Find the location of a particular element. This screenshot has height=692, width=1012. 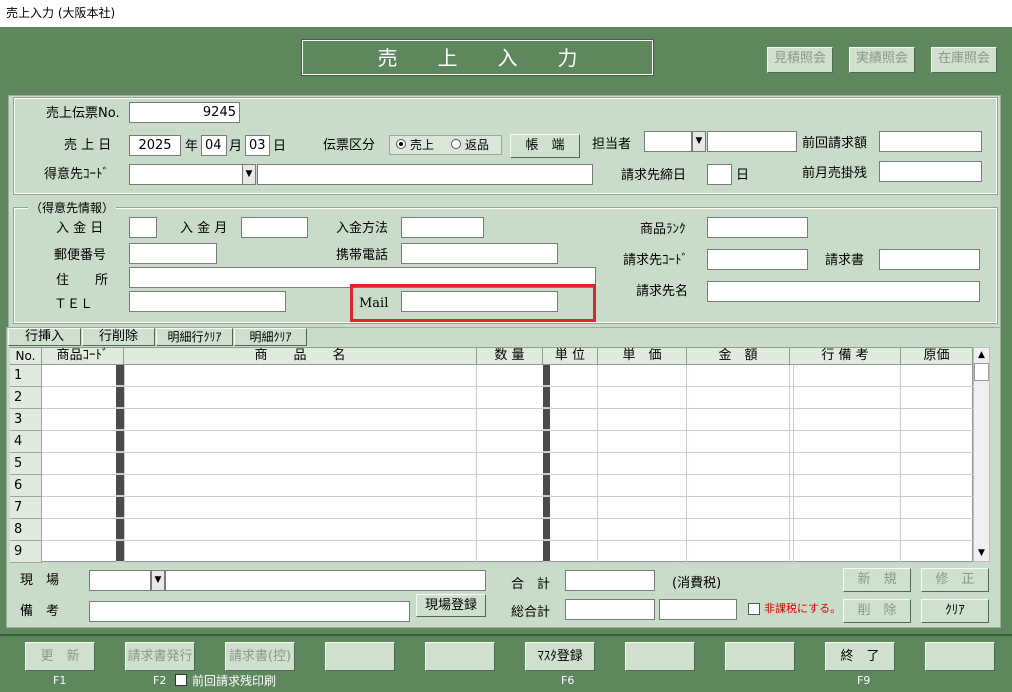

clear-detail-row-button: 明細行ｸﾘｱ is located at coordinates (194, 337).